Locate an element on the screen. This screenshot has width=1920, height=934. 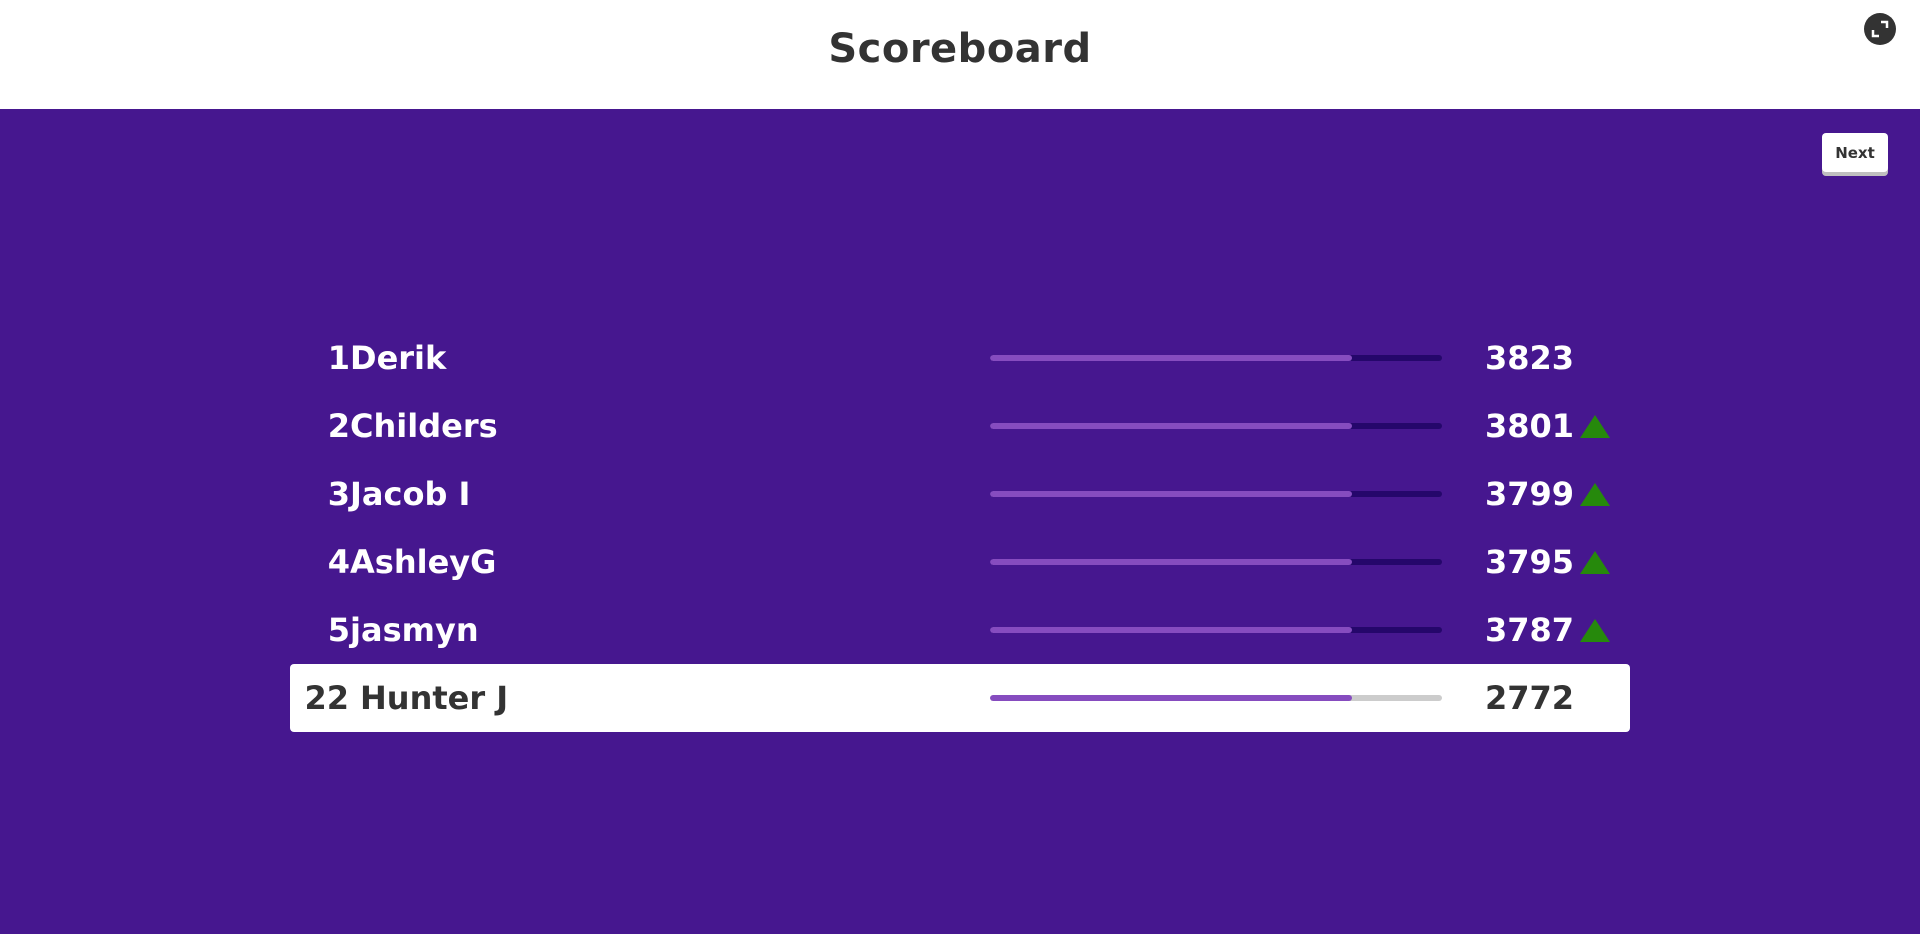
player-score: 3823 is located at coordinates (1529, 358).